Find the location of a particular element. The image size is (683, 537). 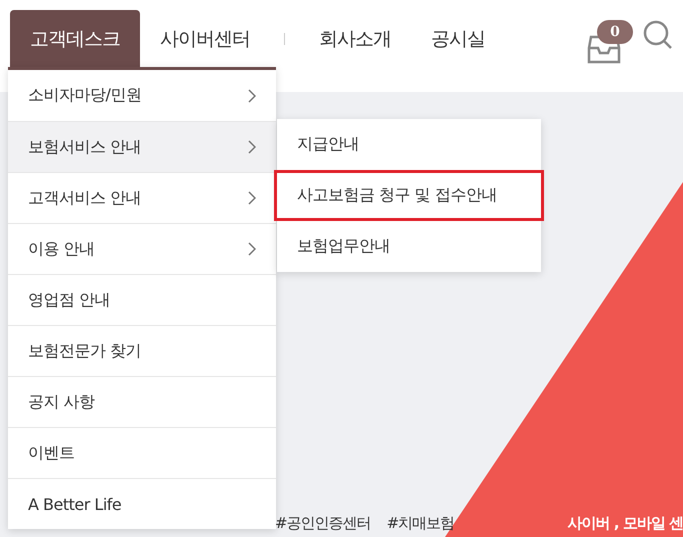

menu-item-label: 보험전문가 찾기 is located at coordinates (85, 351).